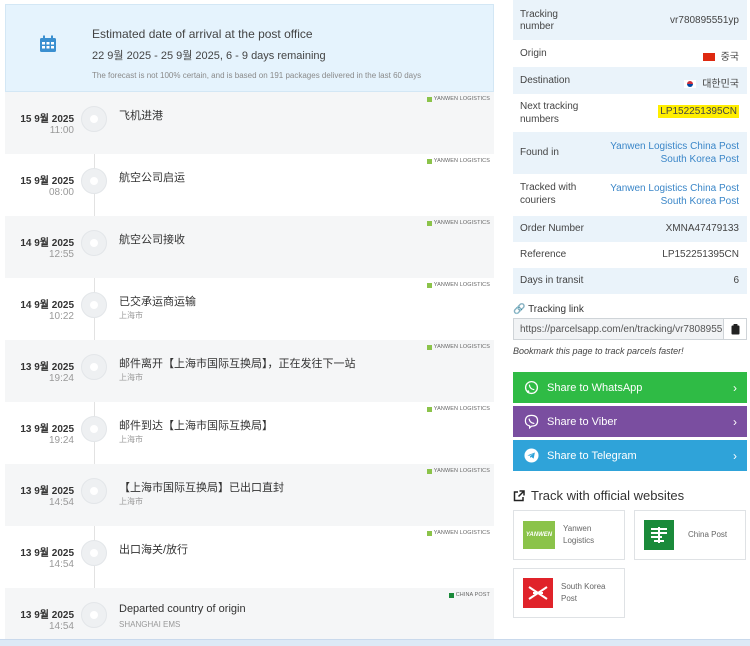 This screenshot has height=646, width=750. What do you see at coordinates (698, 111) in the screenshot?
I see `next-tracking-link: LP152251395CN` at bounding box center [698, 111].